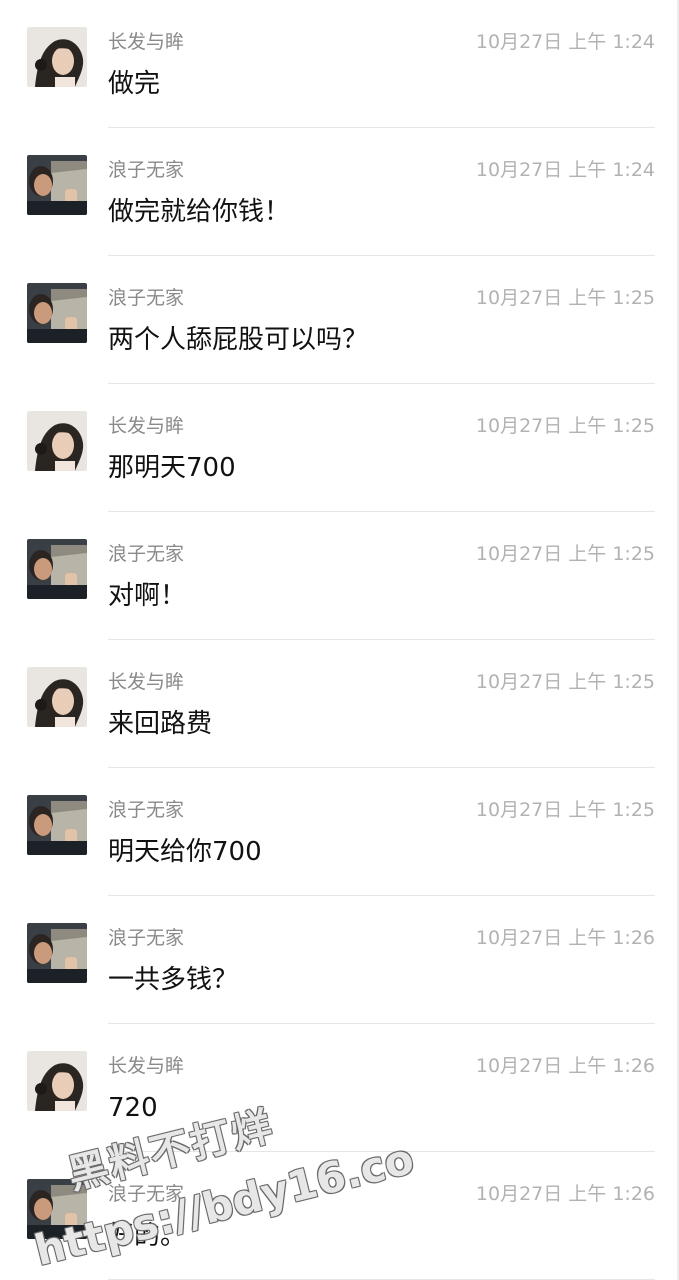 This screenshot has height=1280, width=679. What do you see at coordinates (238, 340) in the screenshot?
I see `message-text: 两个人舔屁股可以吗？` at bounding box center [238, 340].